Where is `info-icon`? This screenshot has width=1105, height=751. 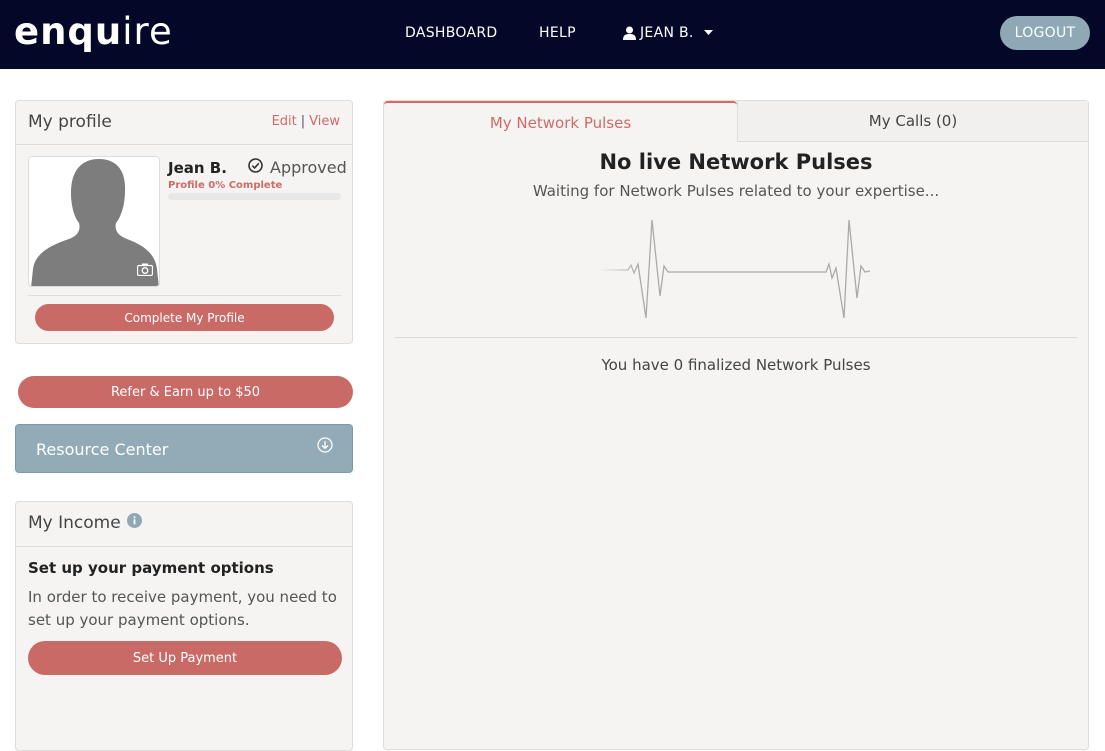
info-icon is located at coordinates (134, 523).